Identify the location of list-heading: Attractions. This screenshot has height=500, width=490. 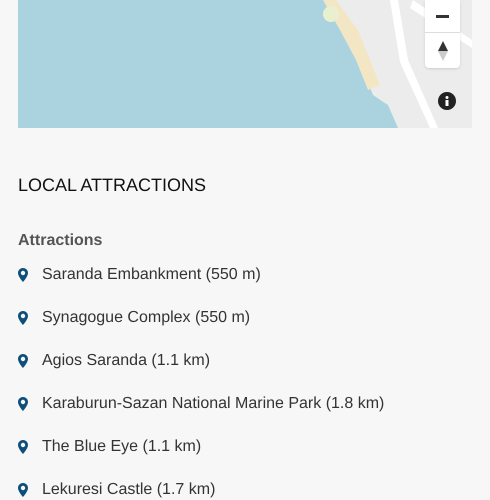
(60, 241).